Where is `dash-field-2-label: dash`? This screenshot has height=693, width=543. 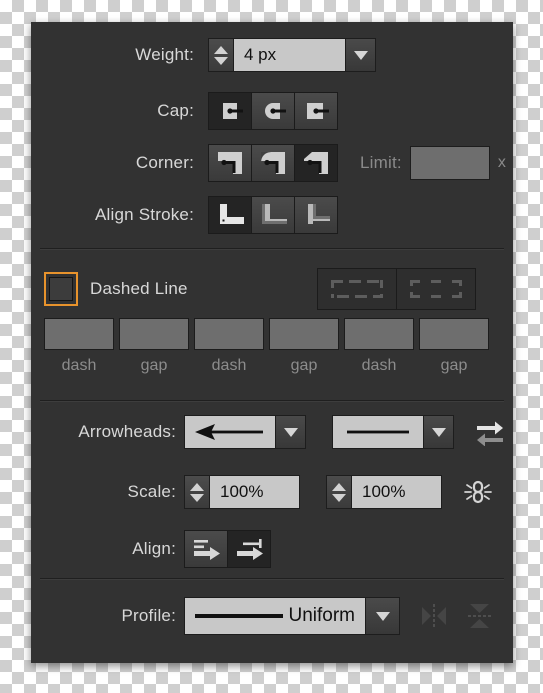
dash-field-2-label: dash is located at coordinates (229, 365).